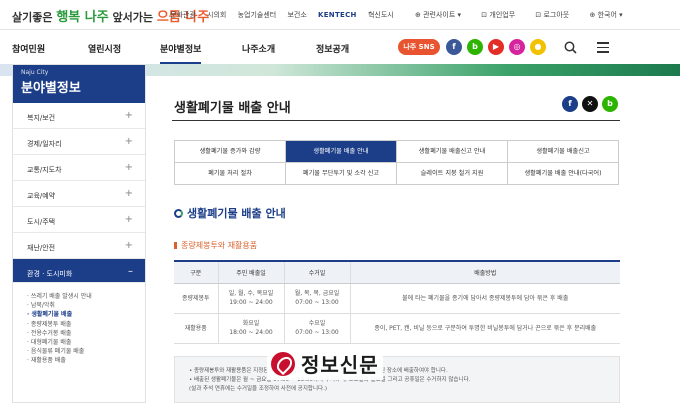 This screenshot has width=680, height=403. I want to click on watermark-text: 정보신문, so click(340, 365).